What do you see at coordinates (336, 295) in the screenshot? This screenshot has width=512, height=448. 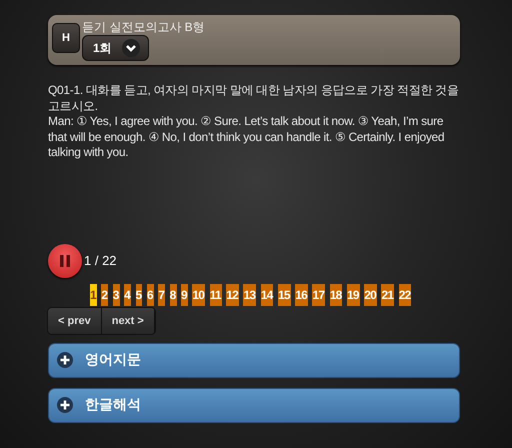 I see `page-link: 18` at bounding box center [336, 295].